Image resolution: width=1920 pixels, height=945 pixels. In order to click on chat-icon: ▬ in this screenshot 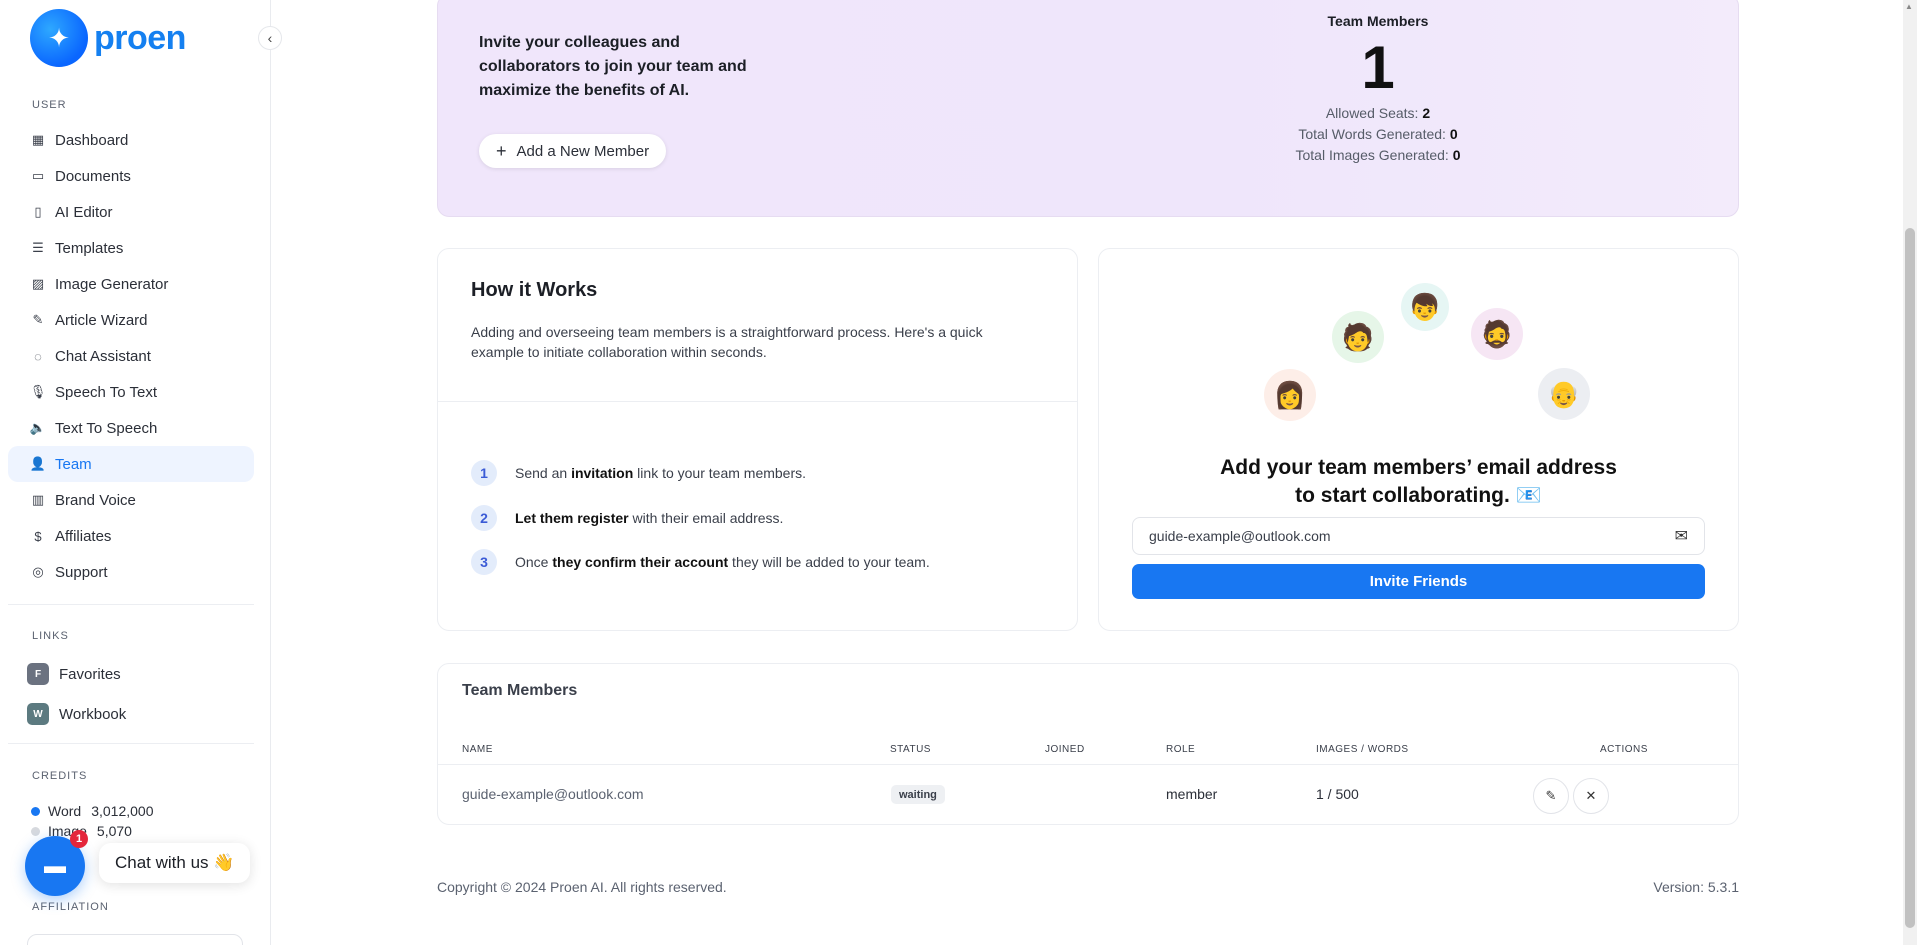, I will do `click(55, 865)`.